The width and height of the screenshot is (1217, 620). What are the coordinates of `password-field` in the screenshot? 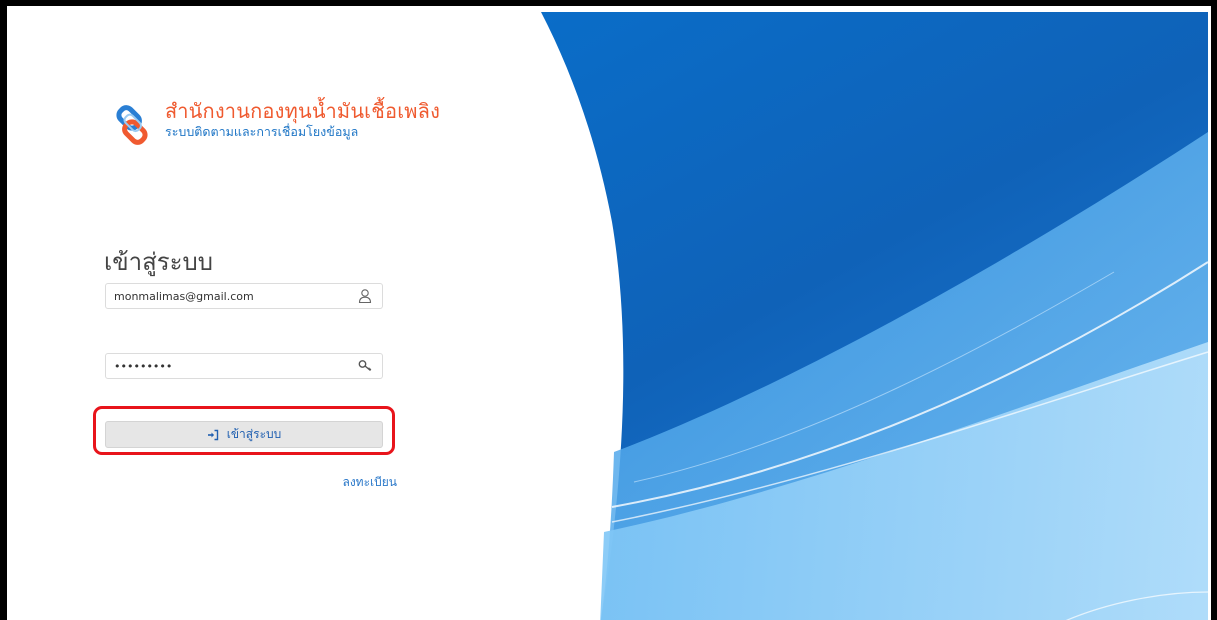 It's located at (230, 366).